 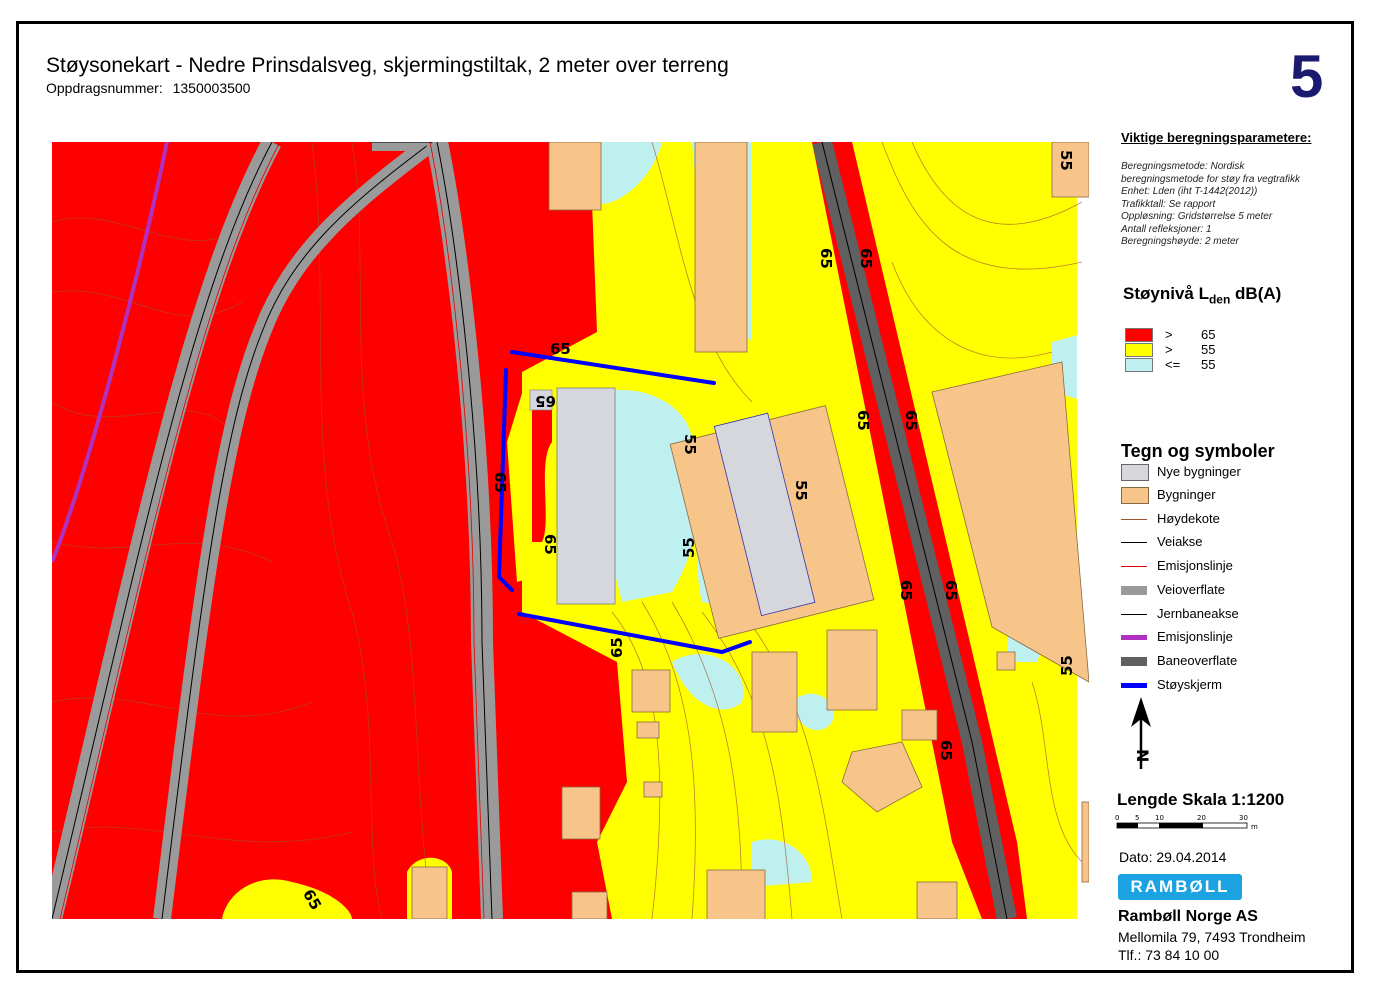 I want to click on noise-value: 65, so click(x=1208, y=334).